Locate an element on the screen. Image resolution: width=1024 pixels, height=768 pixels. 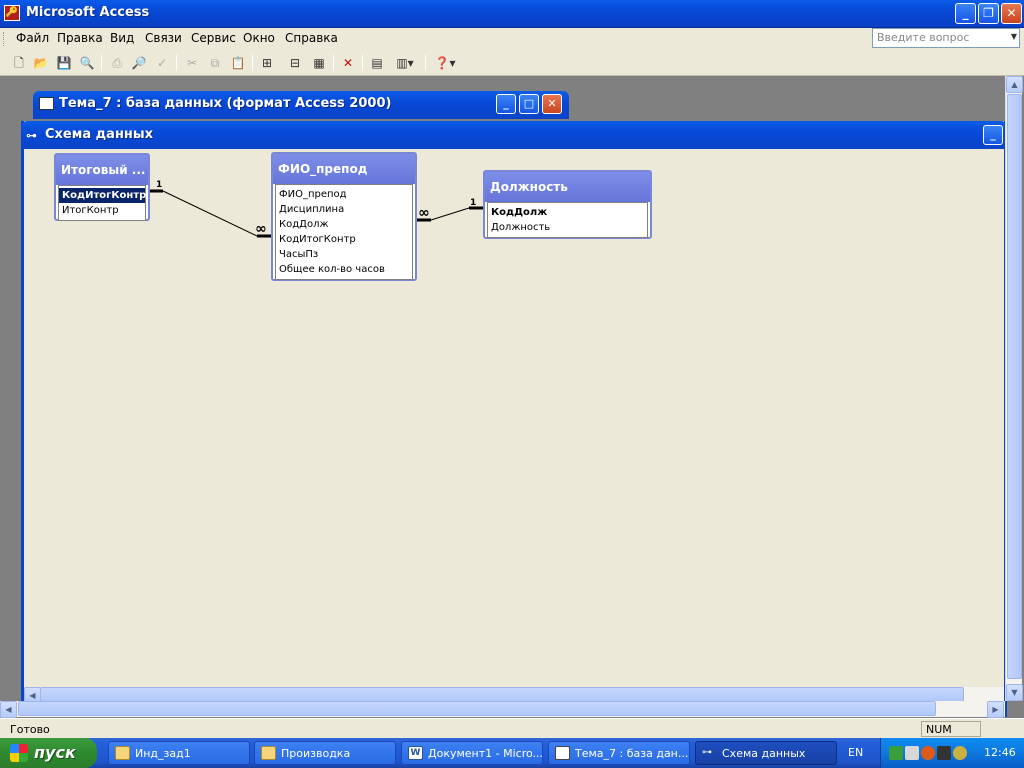
show-table-icon: ⊞ is located at coordinates (267, 63).